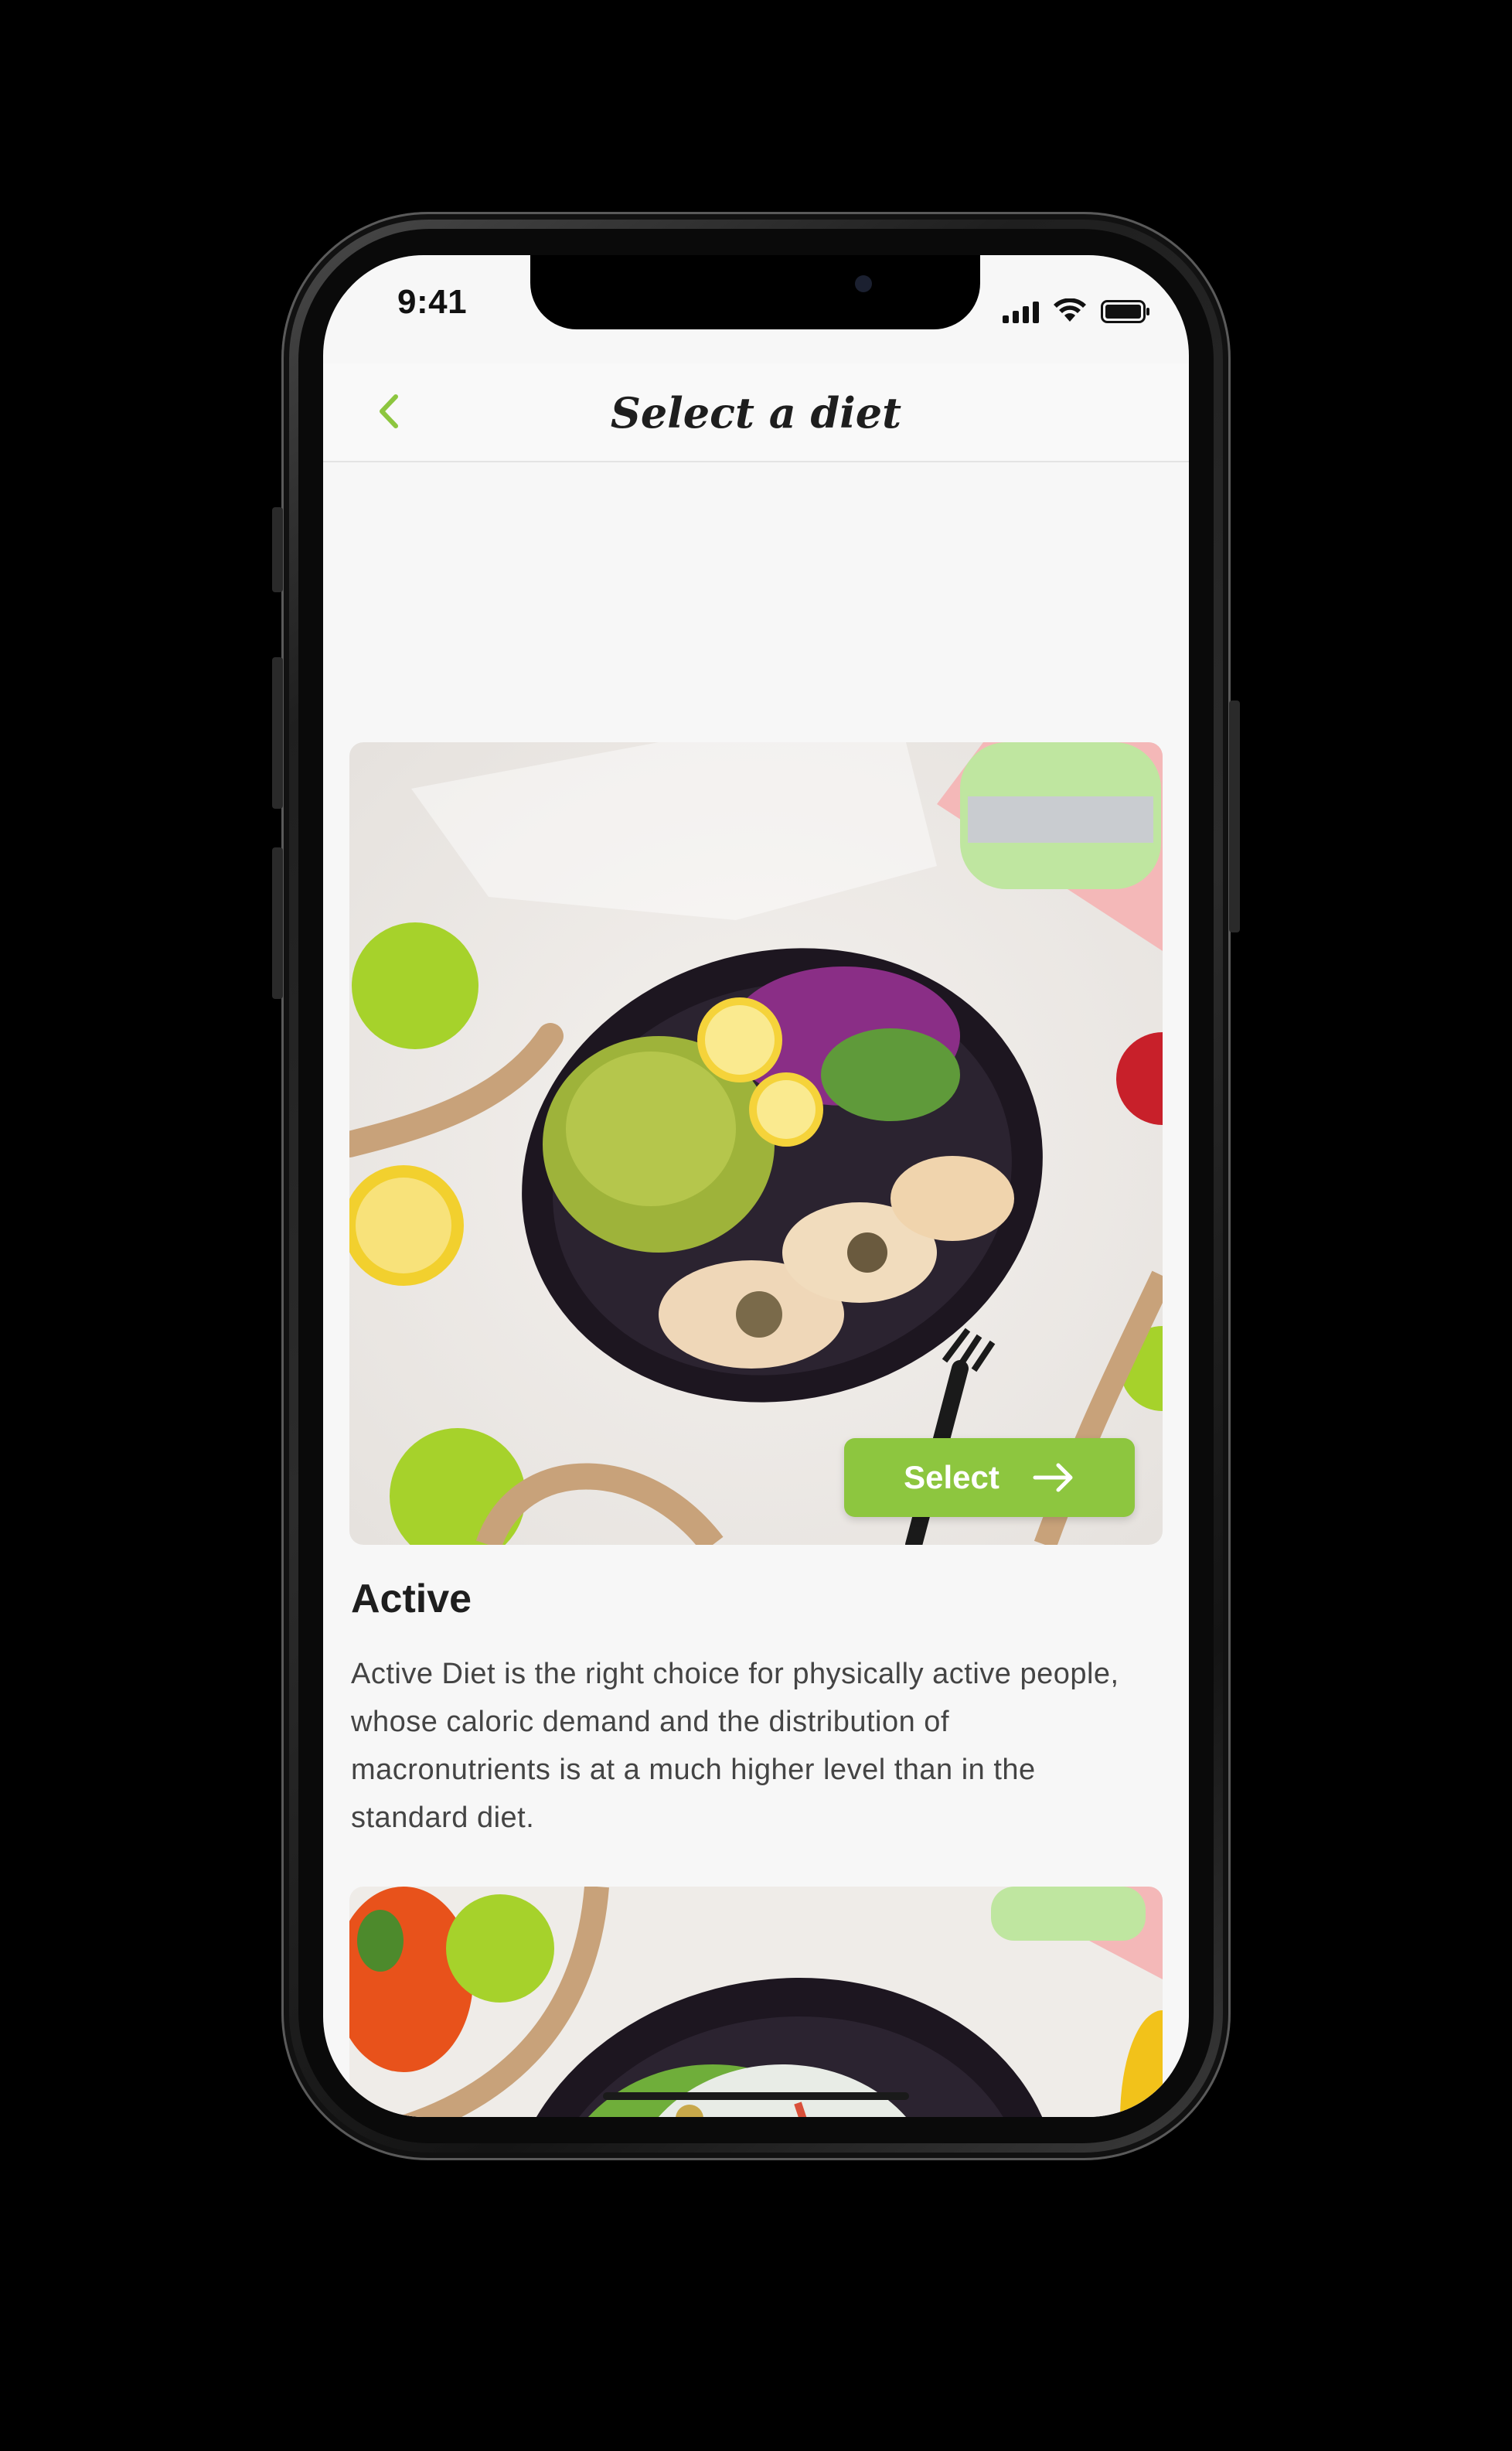  Describe the element at coordinates (864, 283) in the screenshot. I see `camera-icon` at that location.